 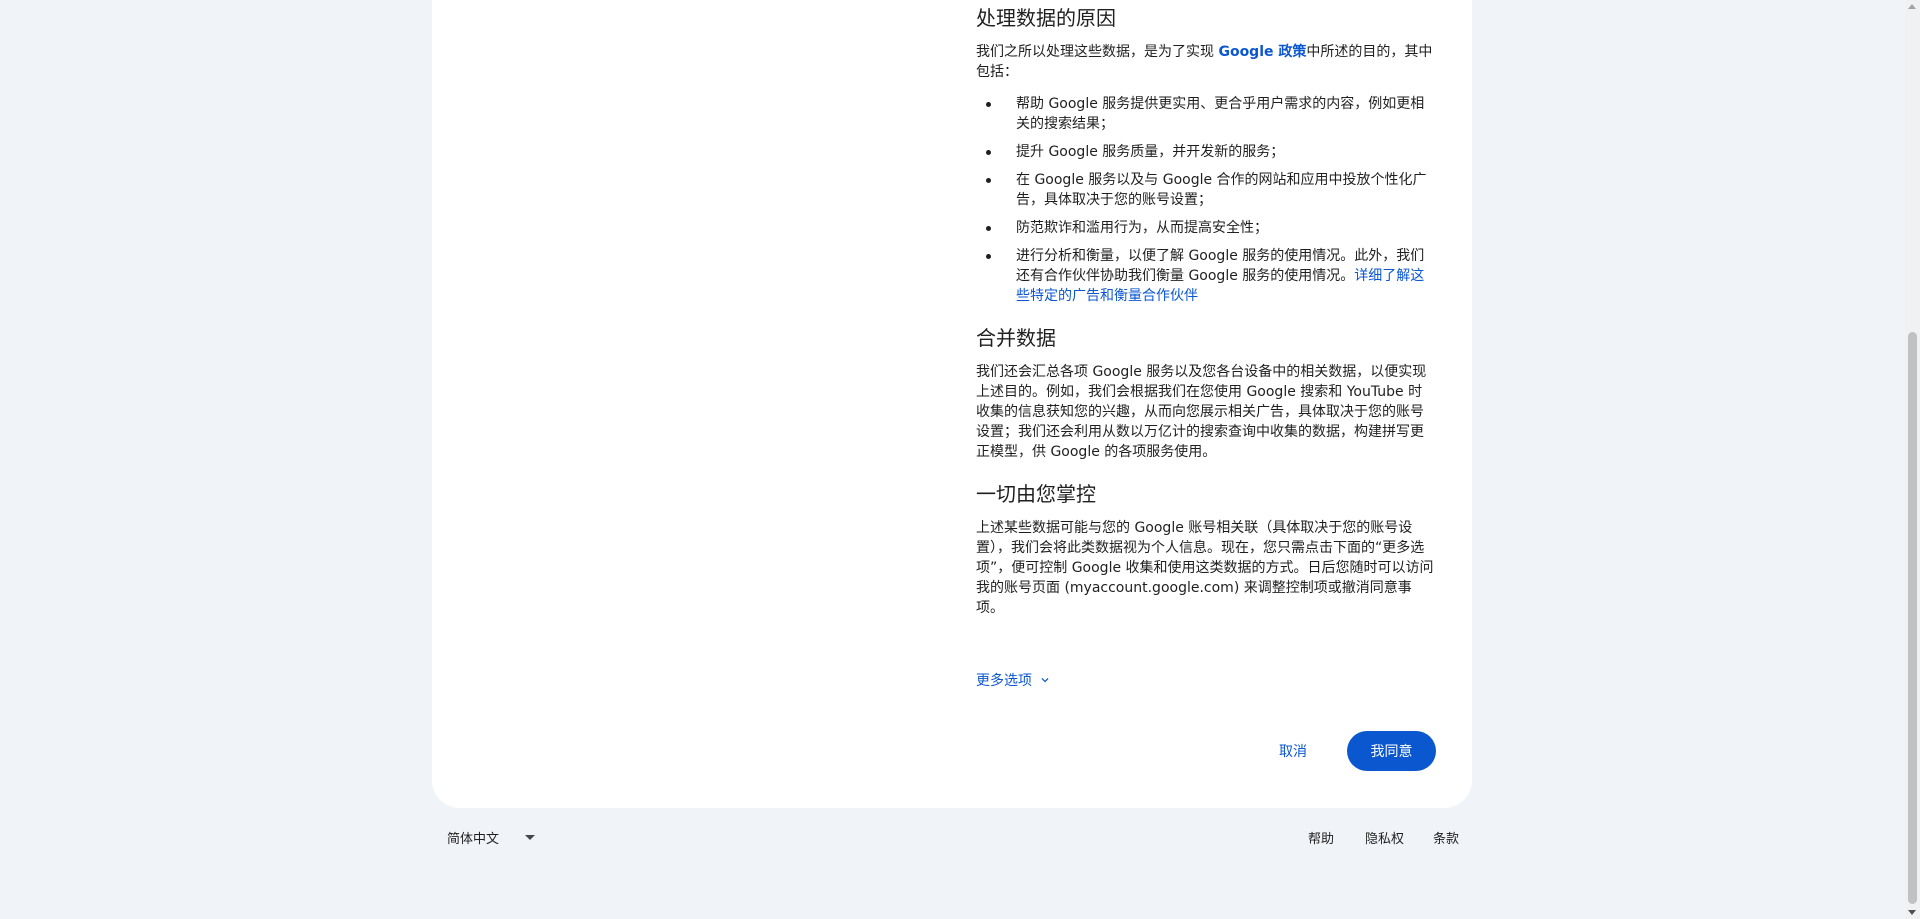 I want to click on list-item: 防范欺诈和滥用行为，从而提高安全性；, so click(x=1206, y=228).